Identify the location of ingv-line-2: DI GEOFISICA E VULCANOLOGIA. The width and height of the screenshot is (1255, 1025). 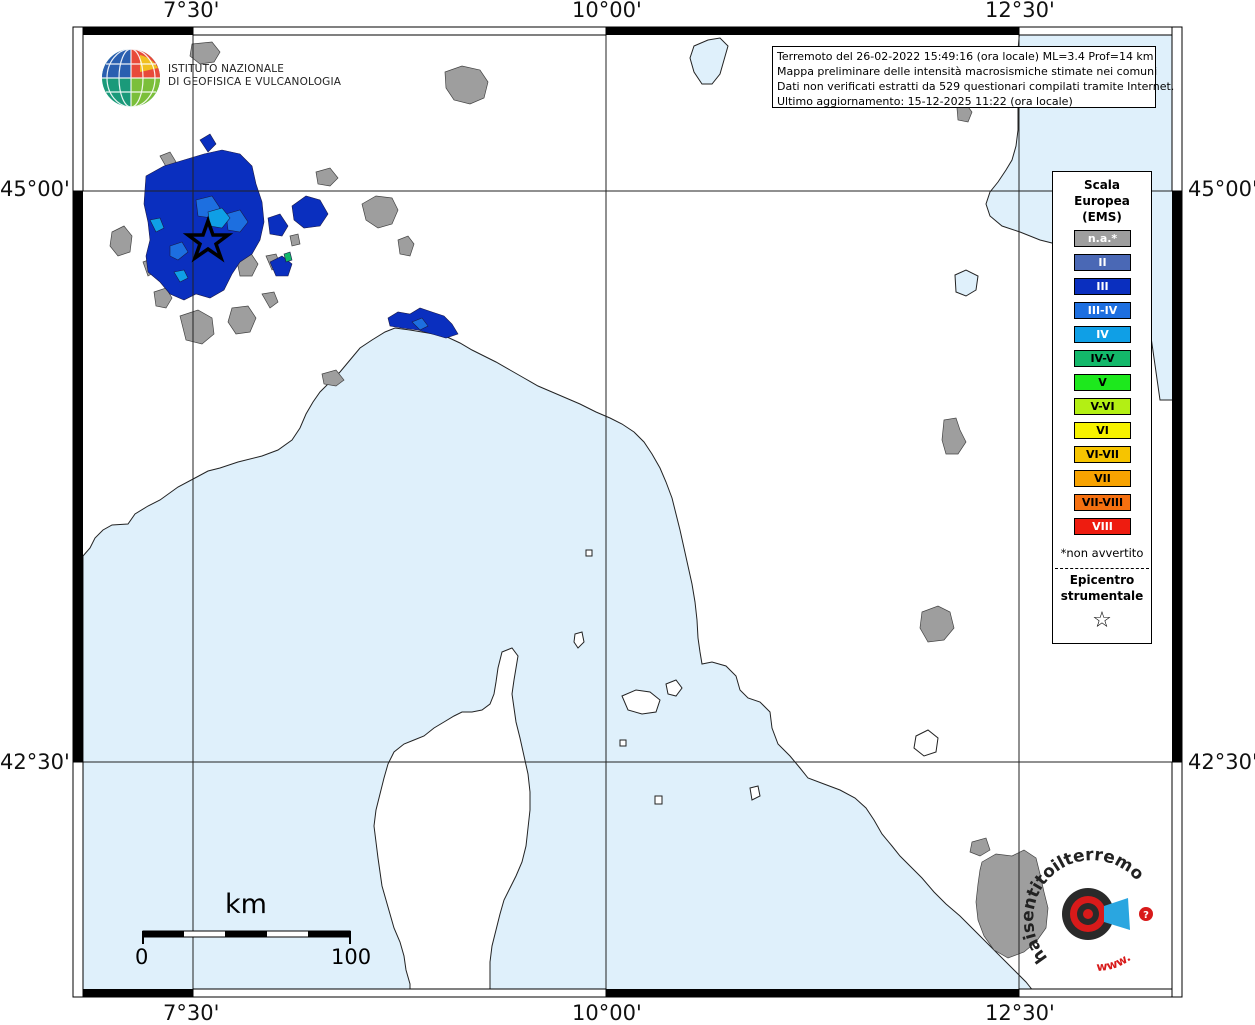
(255, 82).